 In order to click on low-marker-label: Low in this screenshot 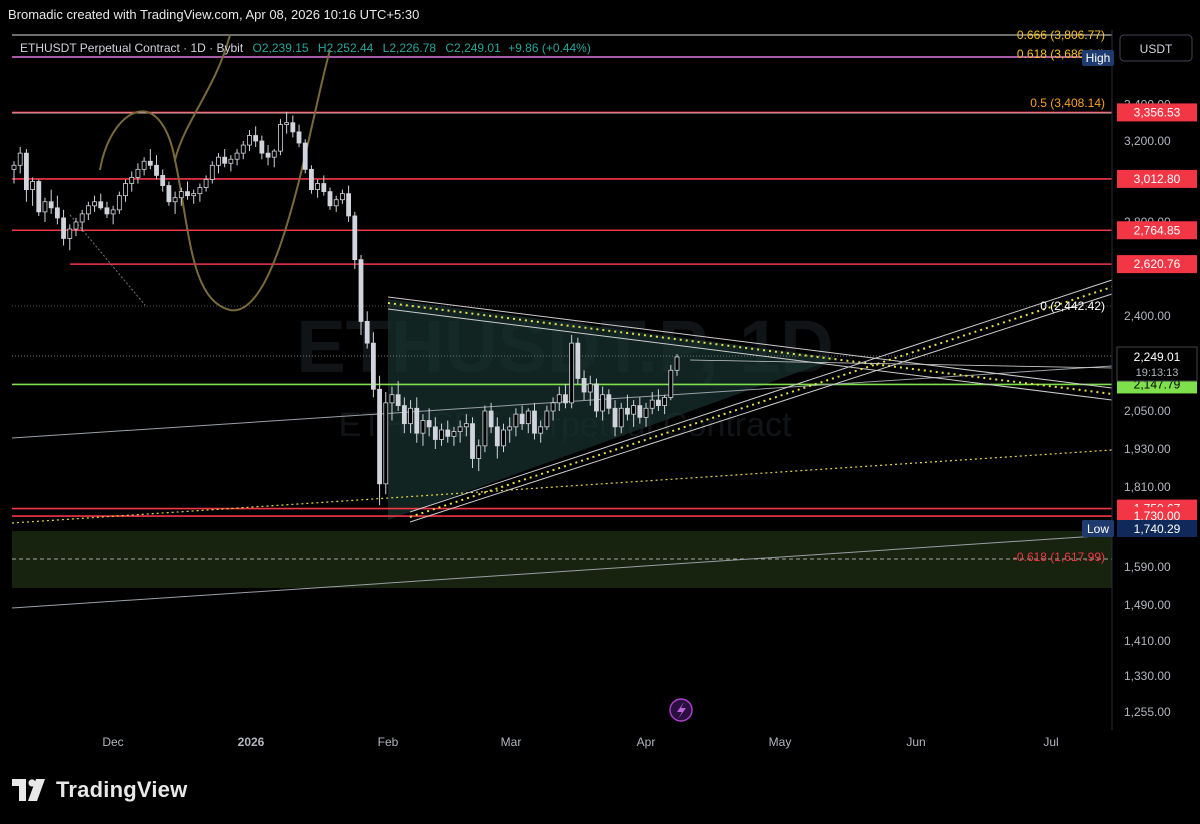, I will do `click(1098, 529)`.